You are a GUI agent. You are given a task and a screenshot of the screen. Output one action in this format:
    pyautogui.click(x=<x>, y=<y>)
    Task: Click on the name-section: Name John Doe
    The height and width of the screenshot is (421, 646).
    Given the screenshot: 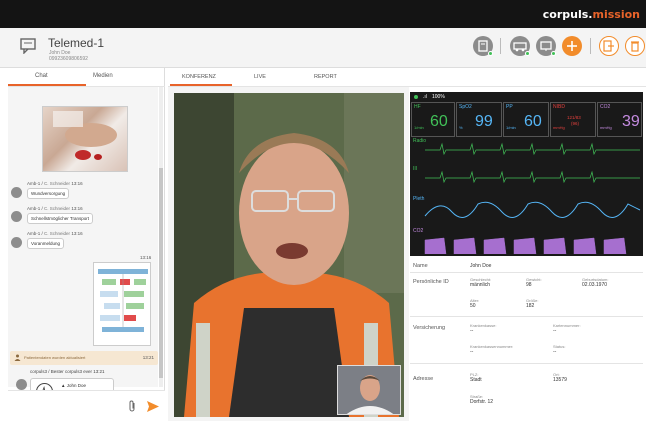 What is the action you would take?
    pyautogui.click(x=526, y=265)
    